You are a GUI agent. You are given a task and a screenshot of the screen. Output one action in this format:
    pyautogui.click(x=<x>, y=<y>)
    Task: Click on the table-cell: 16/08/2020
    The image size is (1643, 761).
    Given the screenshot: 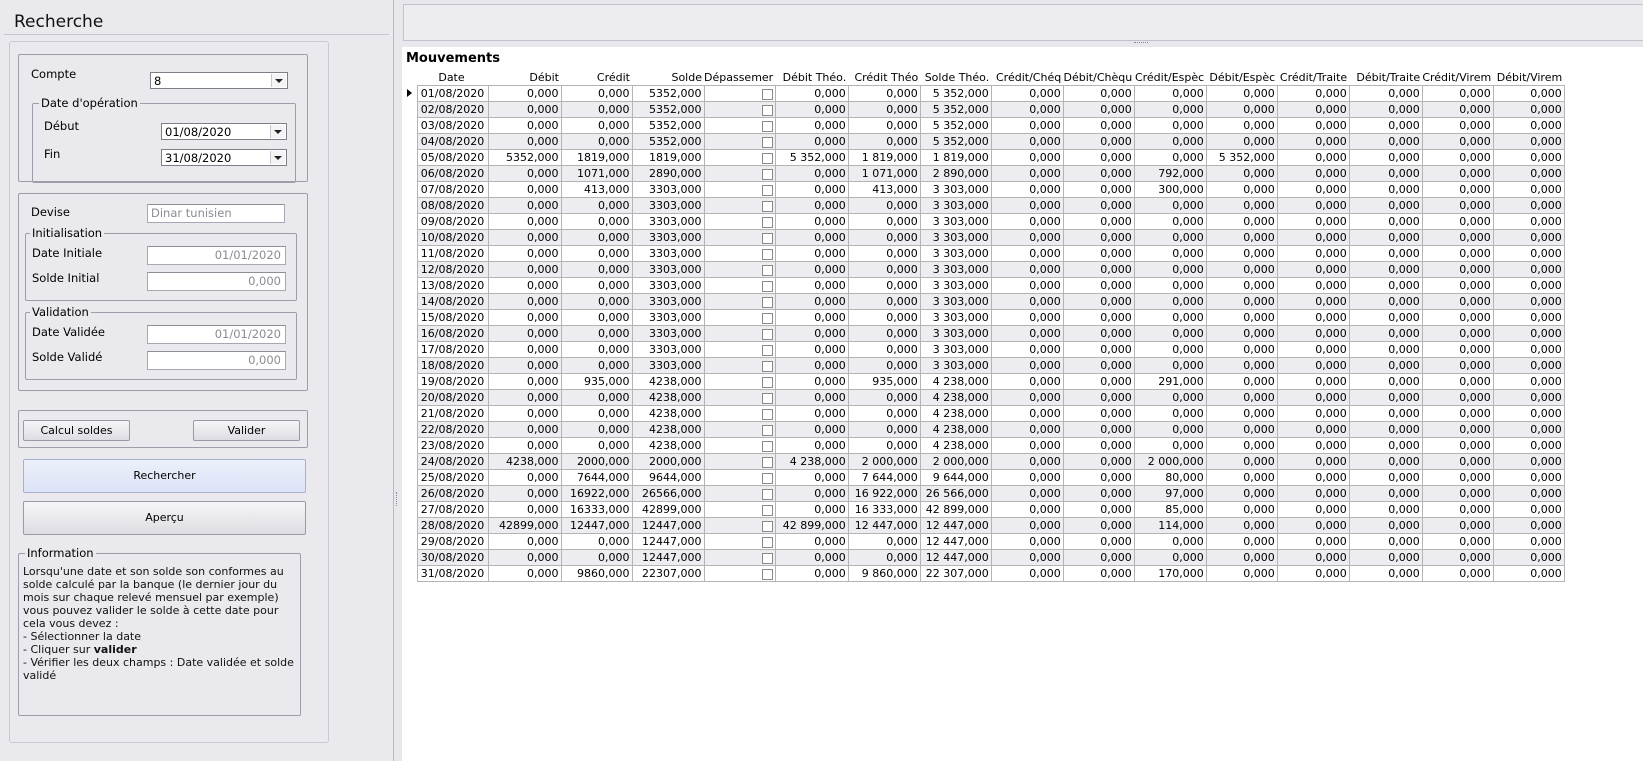 What is the action you would take?
    pyautogui.click(x=452, y=333)
    